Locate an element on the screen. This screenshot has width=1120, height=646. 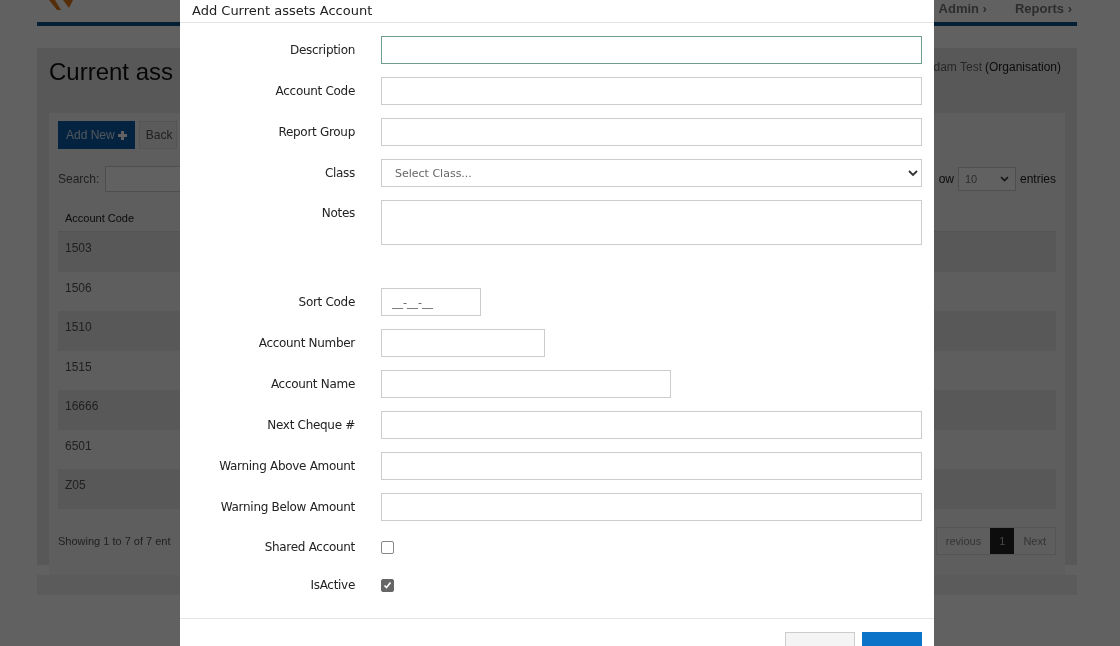
entries-label: entries is located at coordinates (1037, 179).